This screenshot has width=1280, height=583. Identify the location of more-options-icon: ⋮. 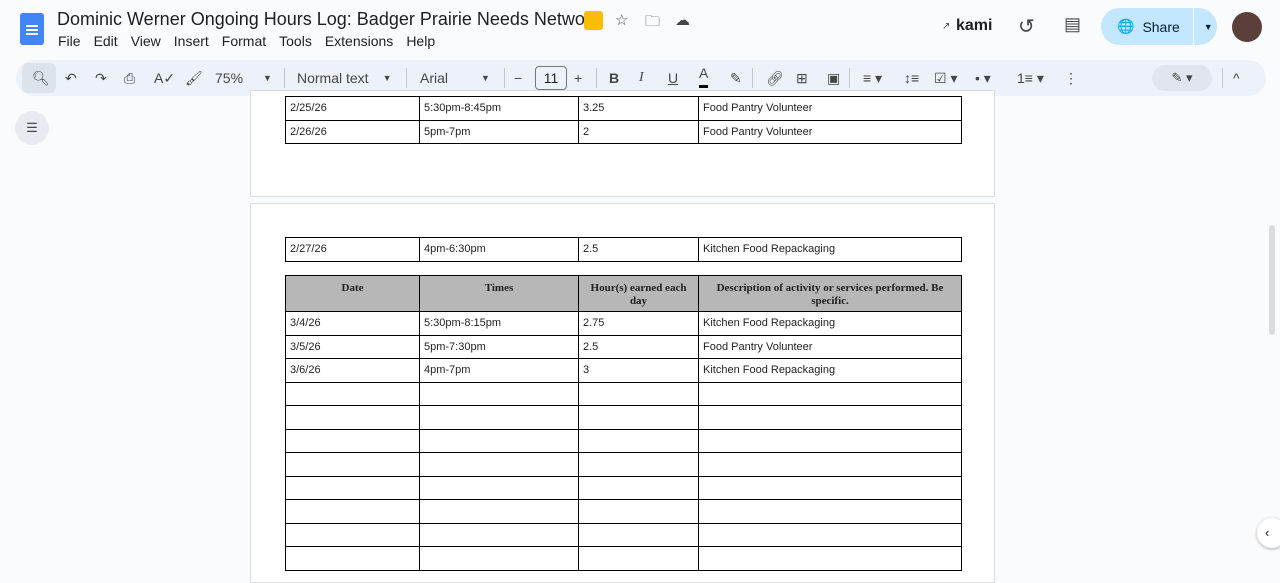
(1071, 78).